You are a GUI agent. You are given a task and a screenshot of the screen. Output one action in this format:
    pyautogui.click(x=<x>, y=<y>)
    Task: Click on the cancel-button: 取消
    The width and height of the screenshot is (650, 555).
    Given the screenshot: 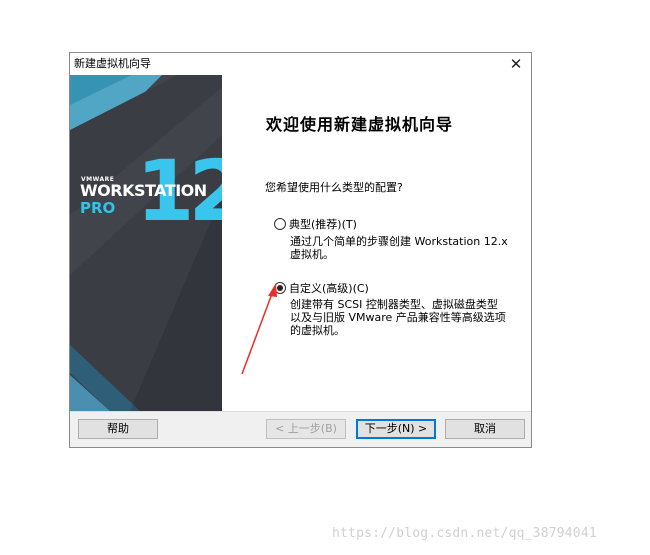 What is the action you would take?
    pyautogui.click(x=485, y=429)
    